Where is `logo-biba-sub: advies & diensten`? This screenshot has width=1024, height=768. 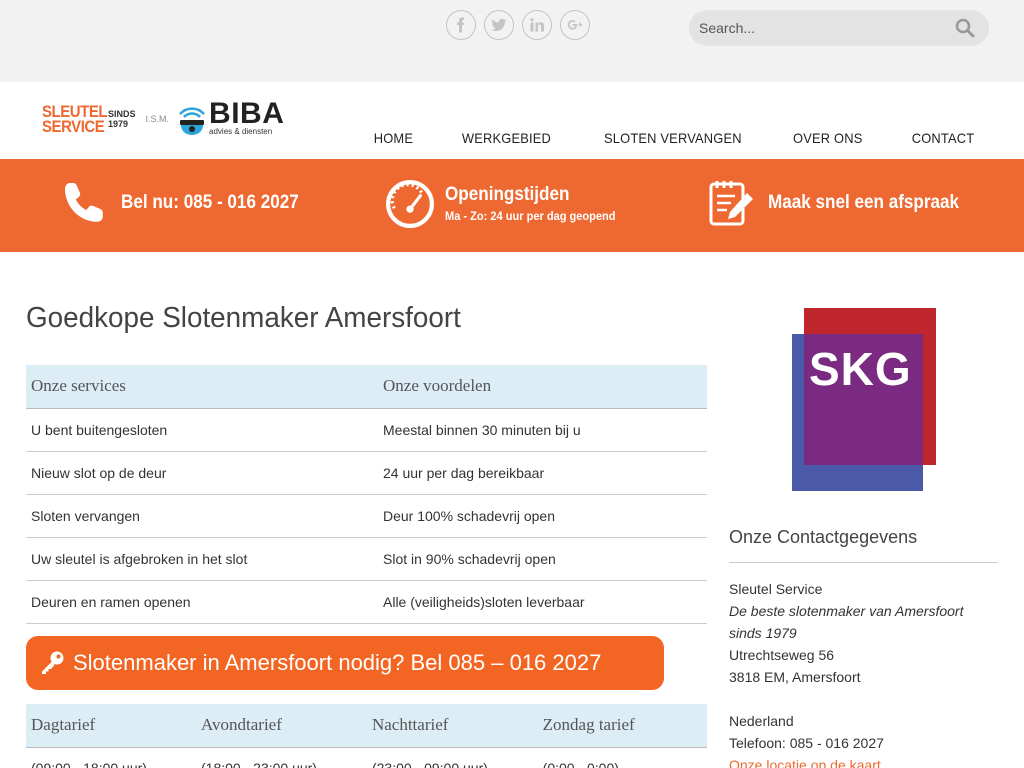 logo-biba-sub: advies & diensten is located at coordinates (241, 131).